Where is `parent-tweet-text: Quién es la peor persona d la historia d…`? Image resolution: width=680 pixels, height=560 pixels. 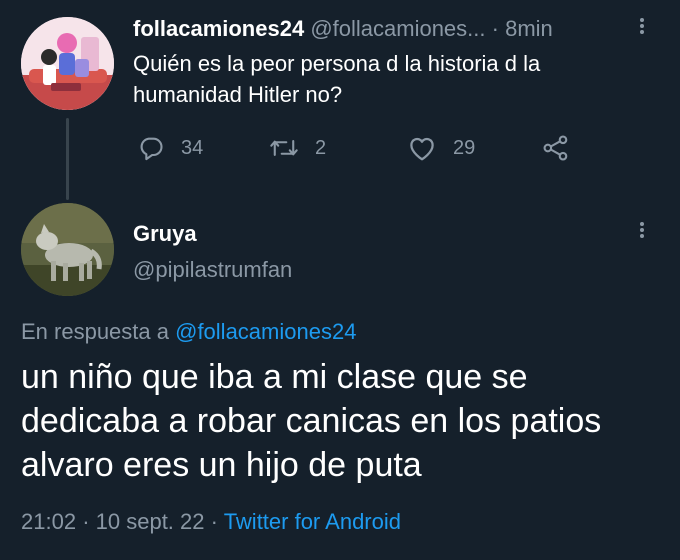 parent-tweet-text: Quién es la peor persona d la historia d… is located at coordinates (337, 79).